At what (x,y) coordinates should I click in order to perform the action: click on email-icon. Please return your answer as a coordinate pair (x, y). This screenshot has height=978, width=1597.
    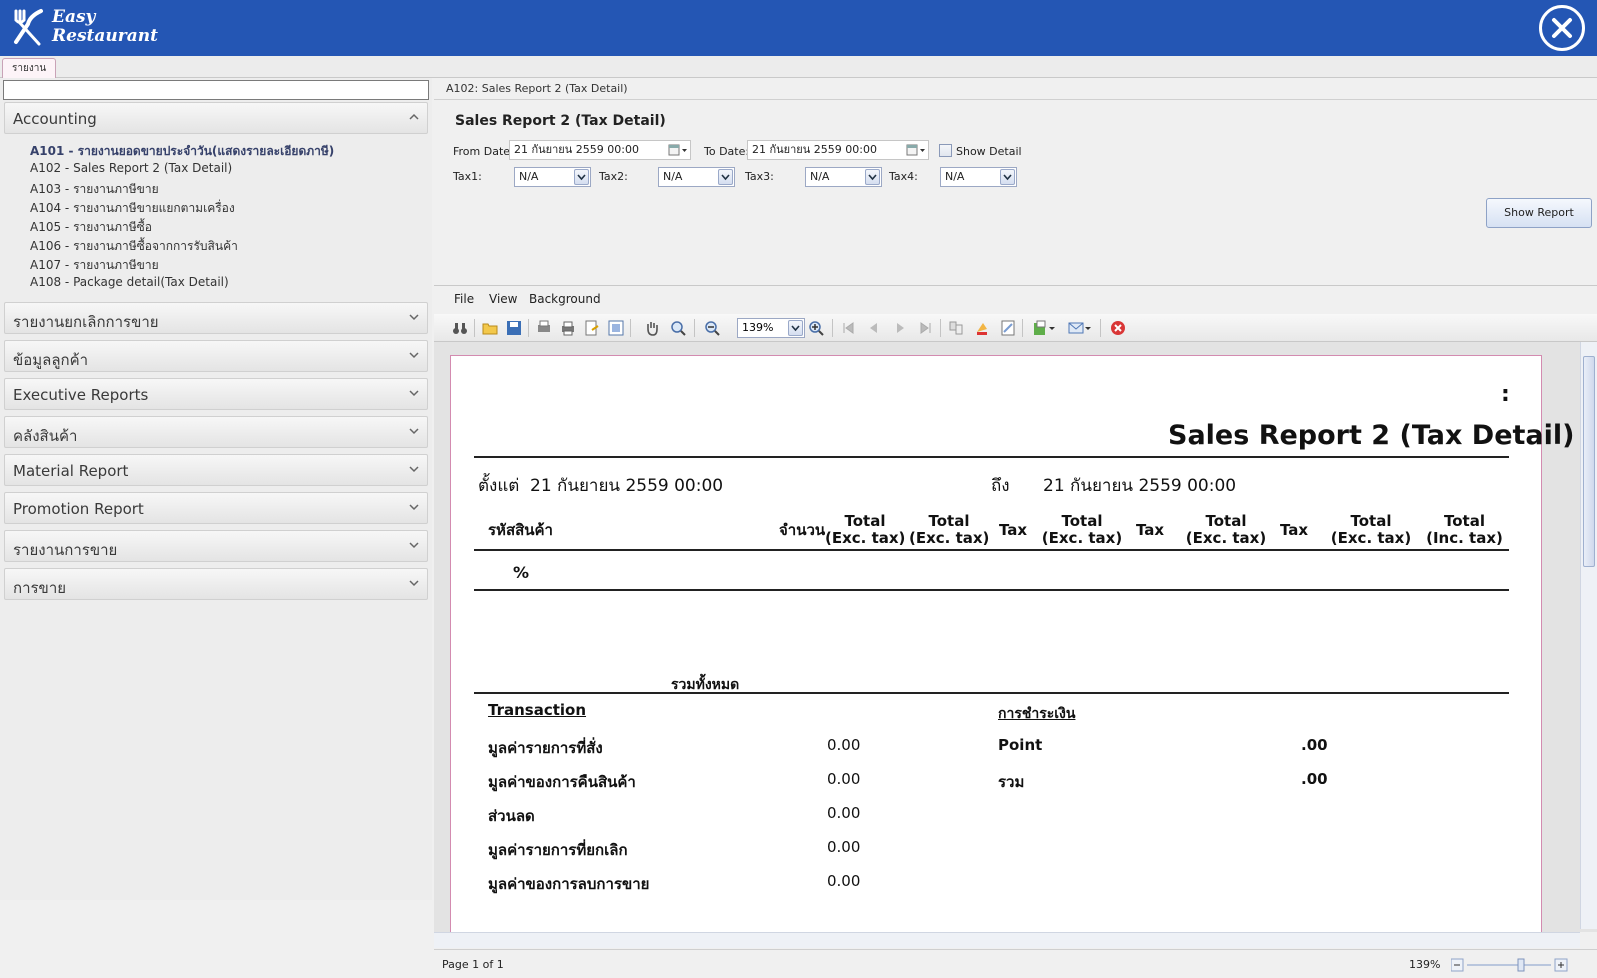
    Looking at the image, I should click on (1076, 328).